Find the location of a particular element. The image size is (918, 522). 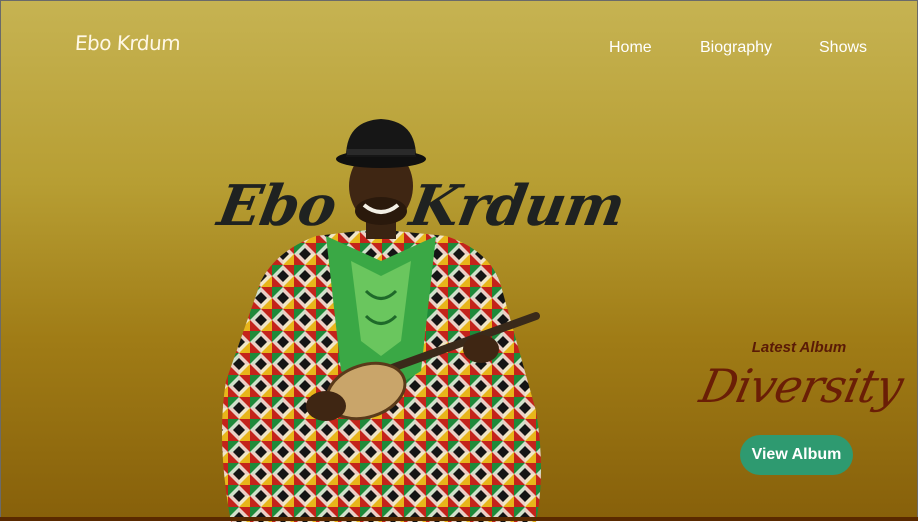

album-label: Latest Album is located at coordinates (799, 347).